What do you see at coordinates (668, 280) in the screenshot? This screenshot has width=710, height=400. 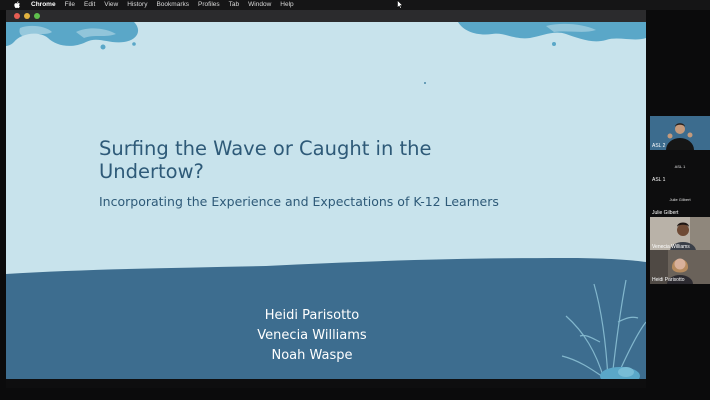 I see `participant-name: Heidi Parisotto` at bounding box center [668, 280].